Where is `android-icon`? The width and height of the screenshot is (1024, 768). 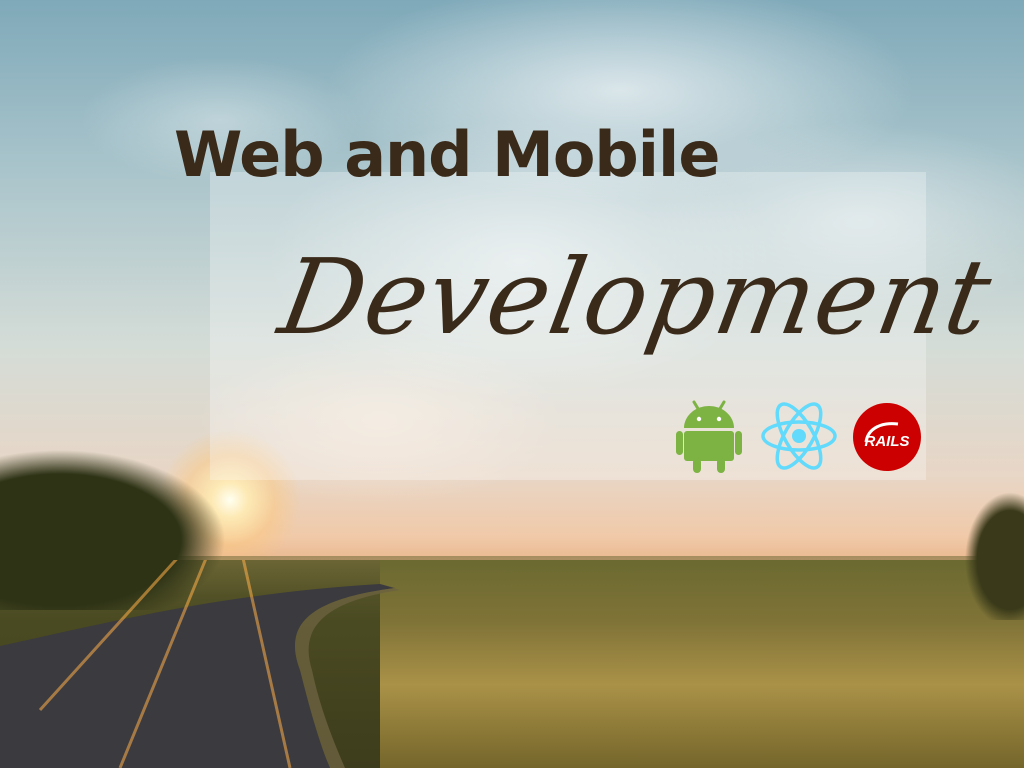
android-icon is located at coordinates (709, 436).